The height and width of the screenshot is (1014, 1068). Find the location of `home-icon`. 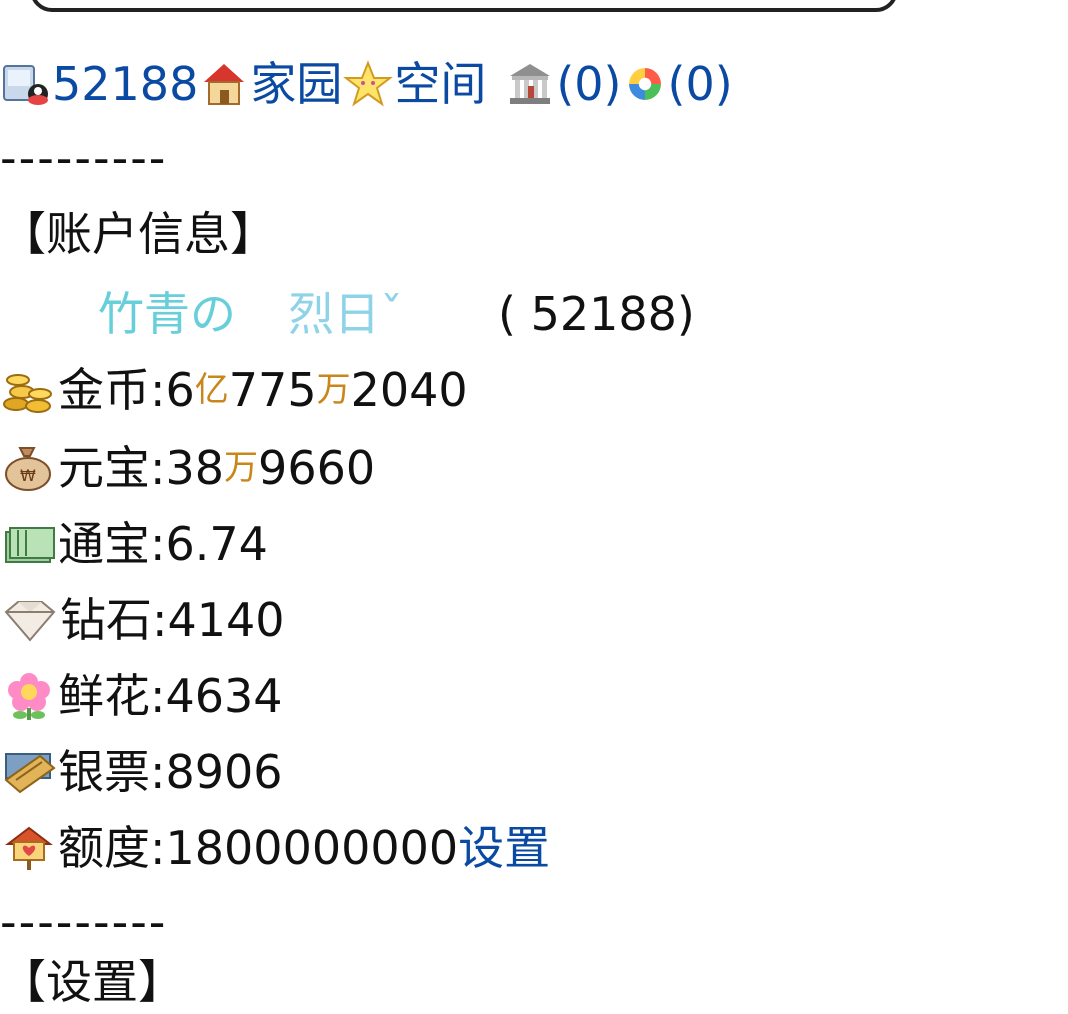

home-icon is located at coordinates (224, 84).